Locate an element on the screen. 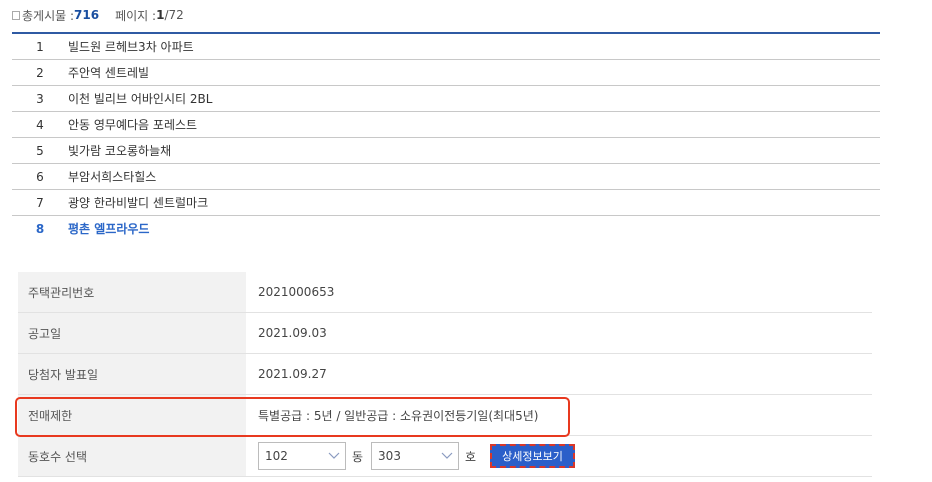 The image size is (932, 482). list-item: 2 주안역 센트레빌 is located at coordinates (446, 73).